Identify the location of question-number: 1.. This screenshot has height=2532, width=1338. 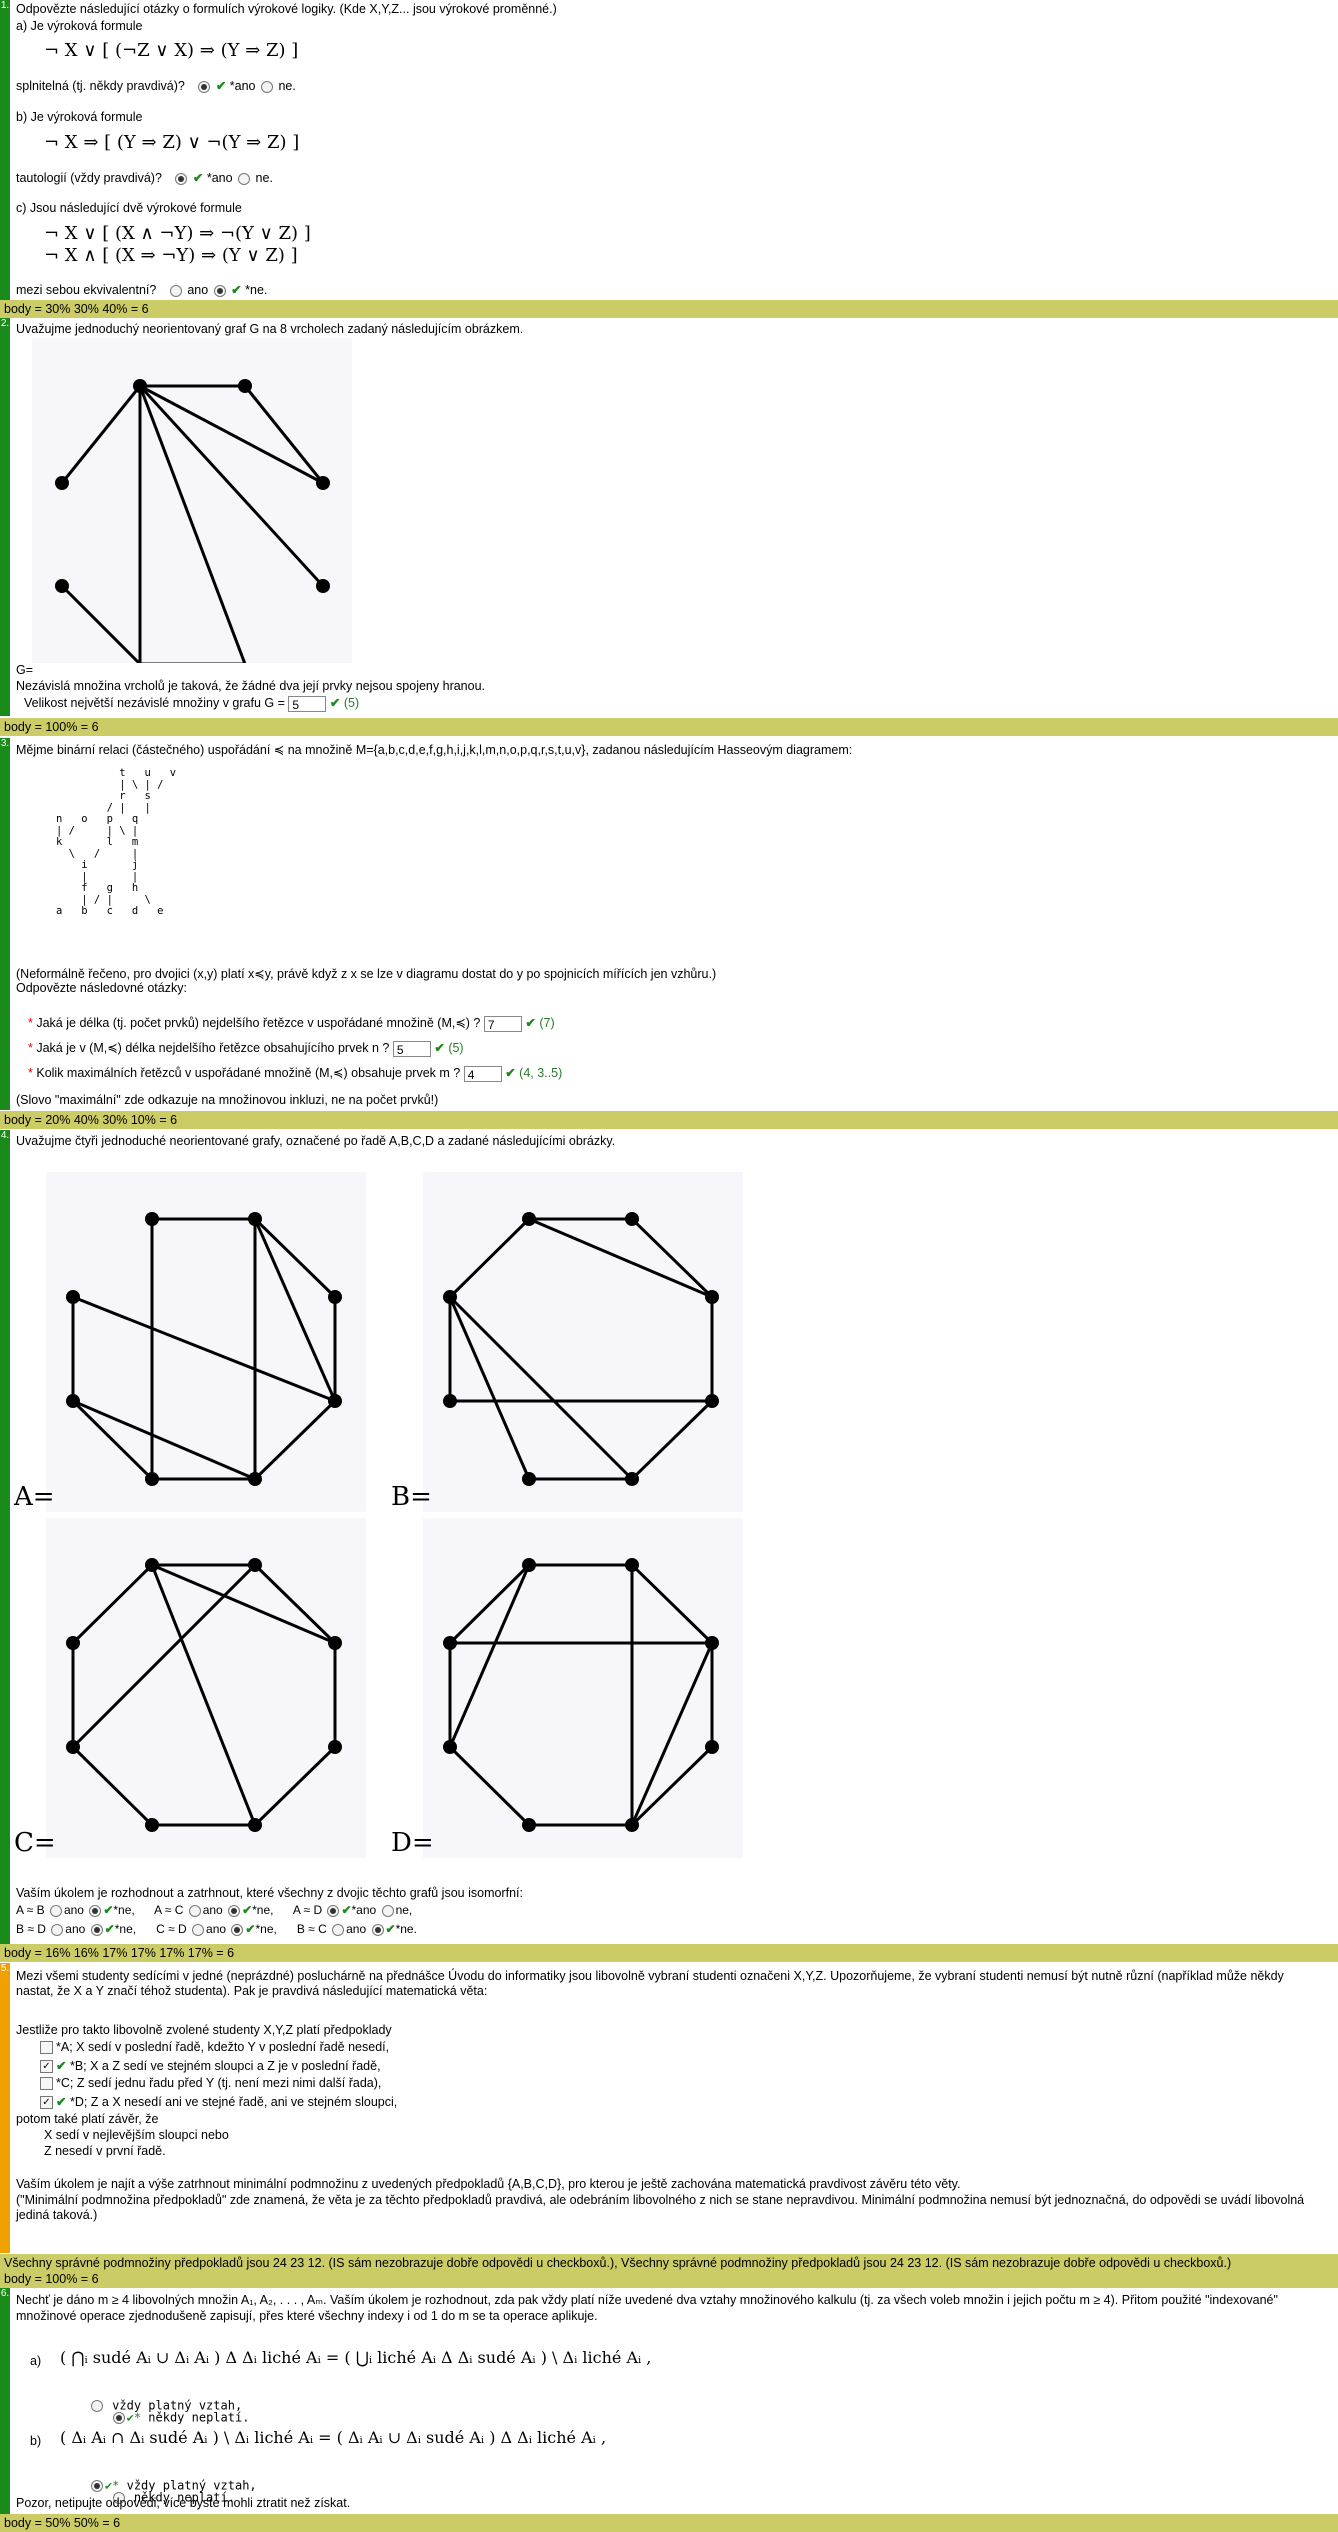
(5, 5).